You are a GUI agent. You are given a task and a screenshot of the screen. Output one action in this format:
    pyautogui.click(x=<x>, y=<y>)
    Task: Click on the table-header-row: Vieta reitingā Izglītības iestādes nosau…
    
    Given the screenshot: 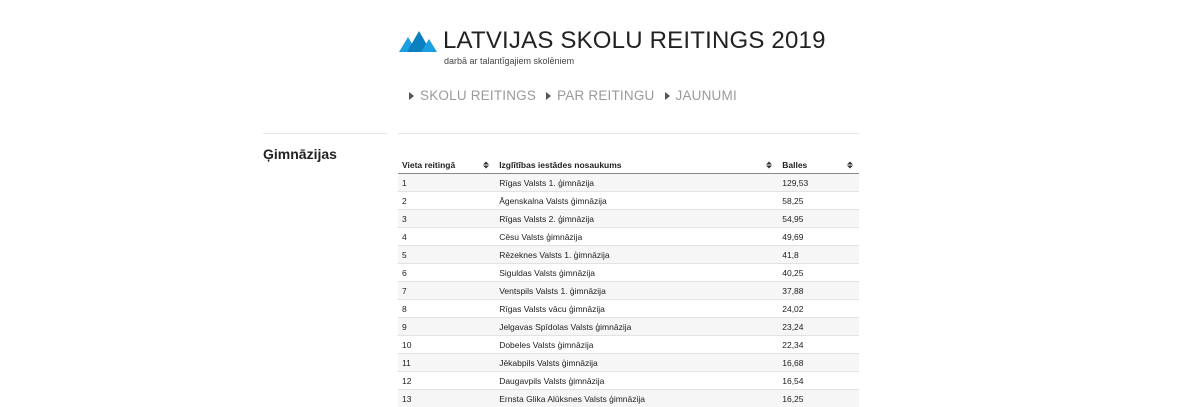 What is the action you would take?
    pyautogui.click(x=628, y=165)
    